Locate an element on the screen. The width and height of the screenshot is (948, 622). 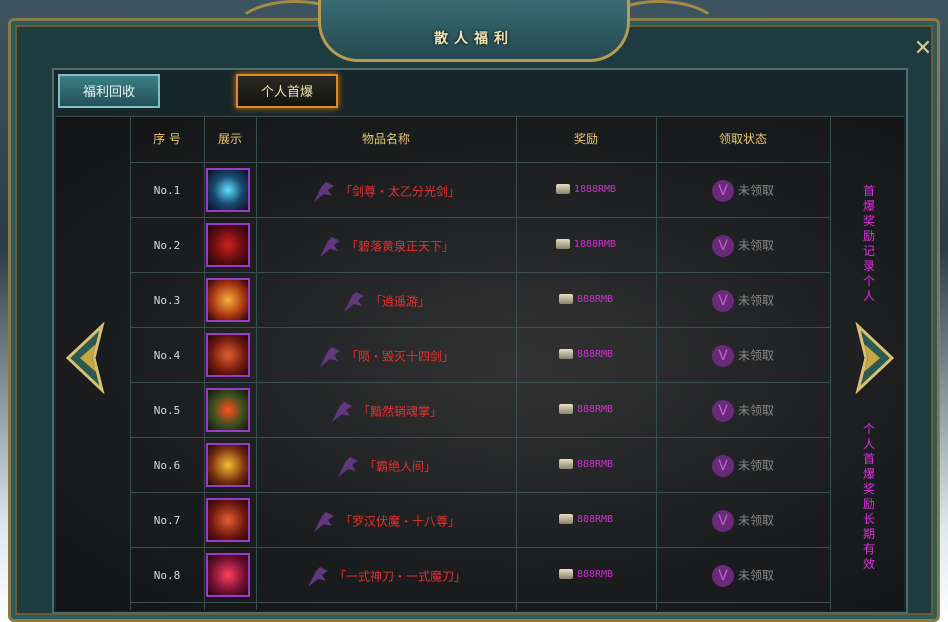
header-reward: 奖励 is located at coordinates (585, 139).